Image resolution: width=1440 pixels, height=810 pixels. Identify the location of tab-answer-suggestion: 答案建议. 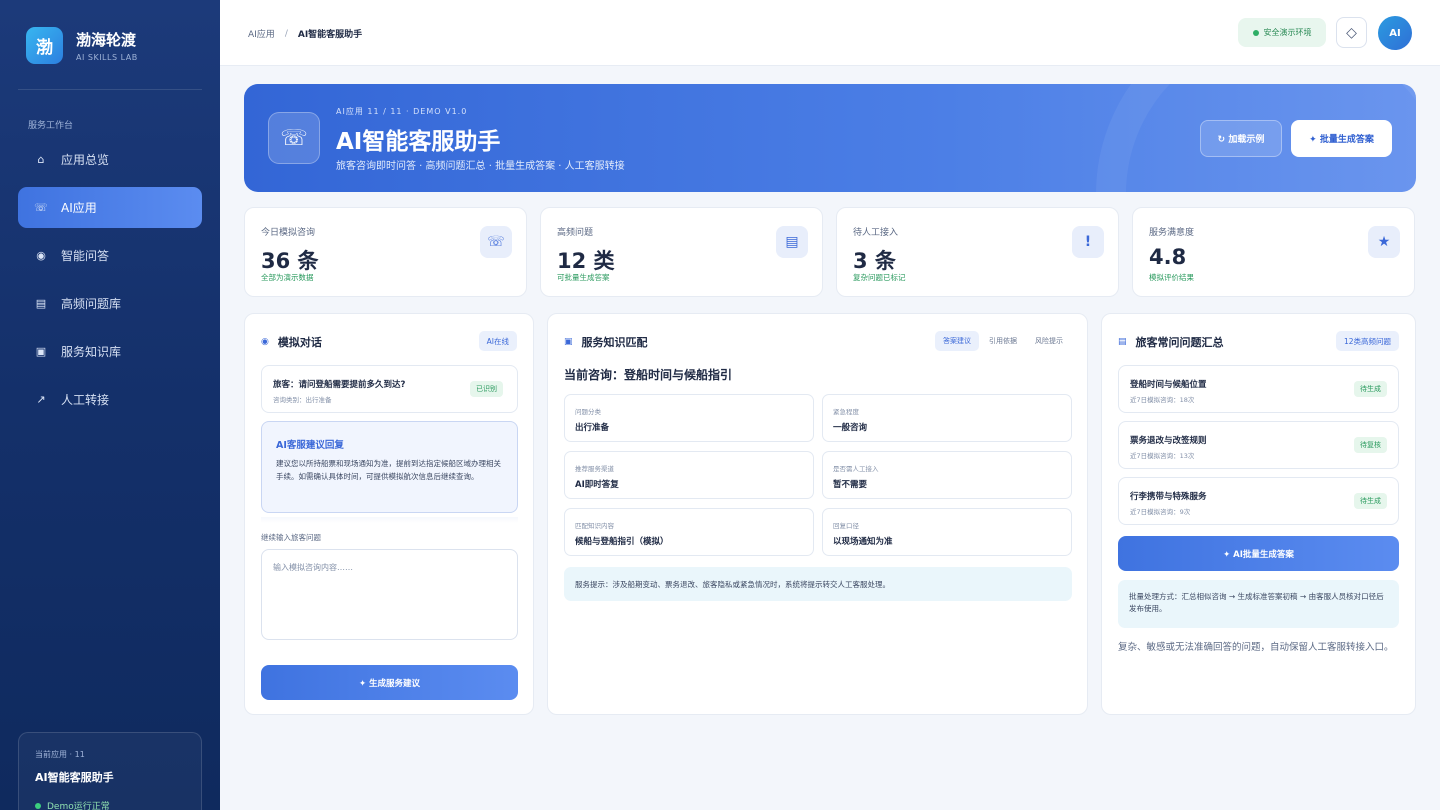
(957, 341).